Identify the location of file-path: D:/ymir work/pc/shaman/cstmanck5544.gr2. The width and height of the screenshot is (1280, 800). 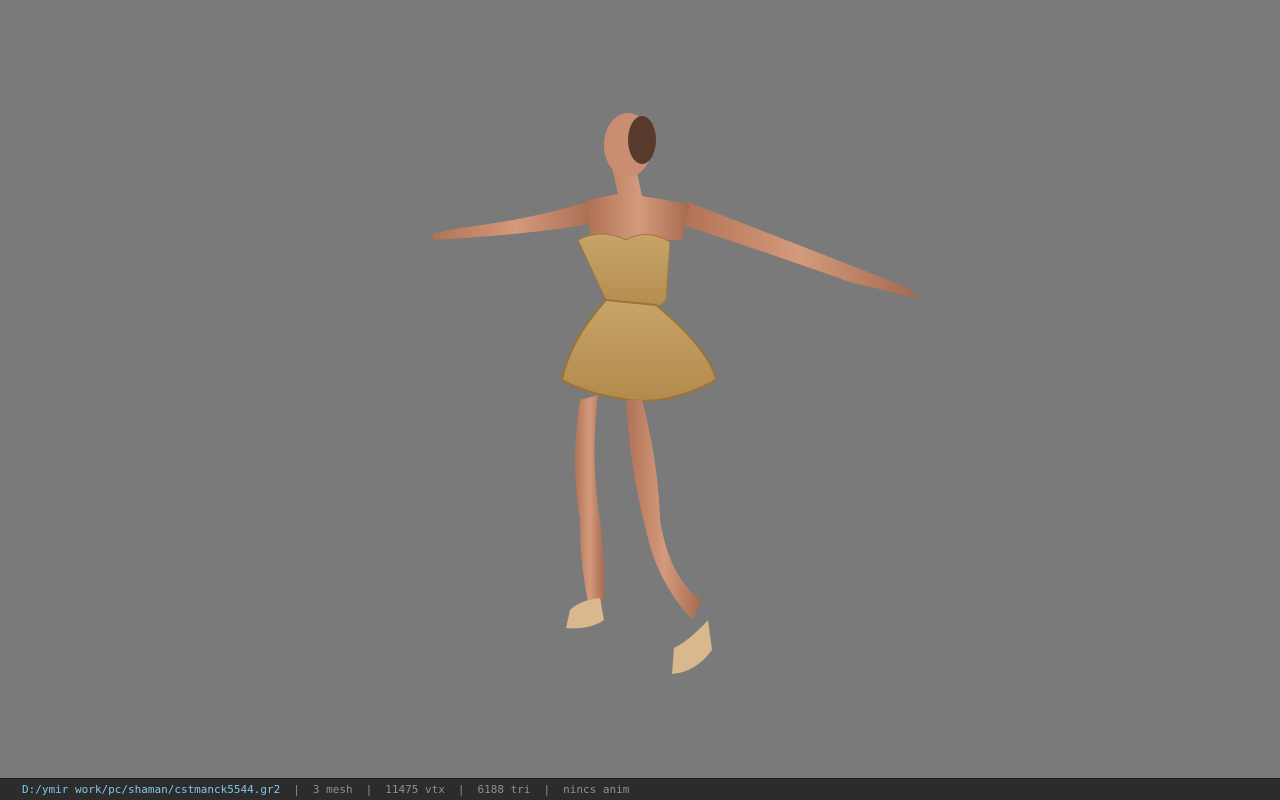
(151, 789).